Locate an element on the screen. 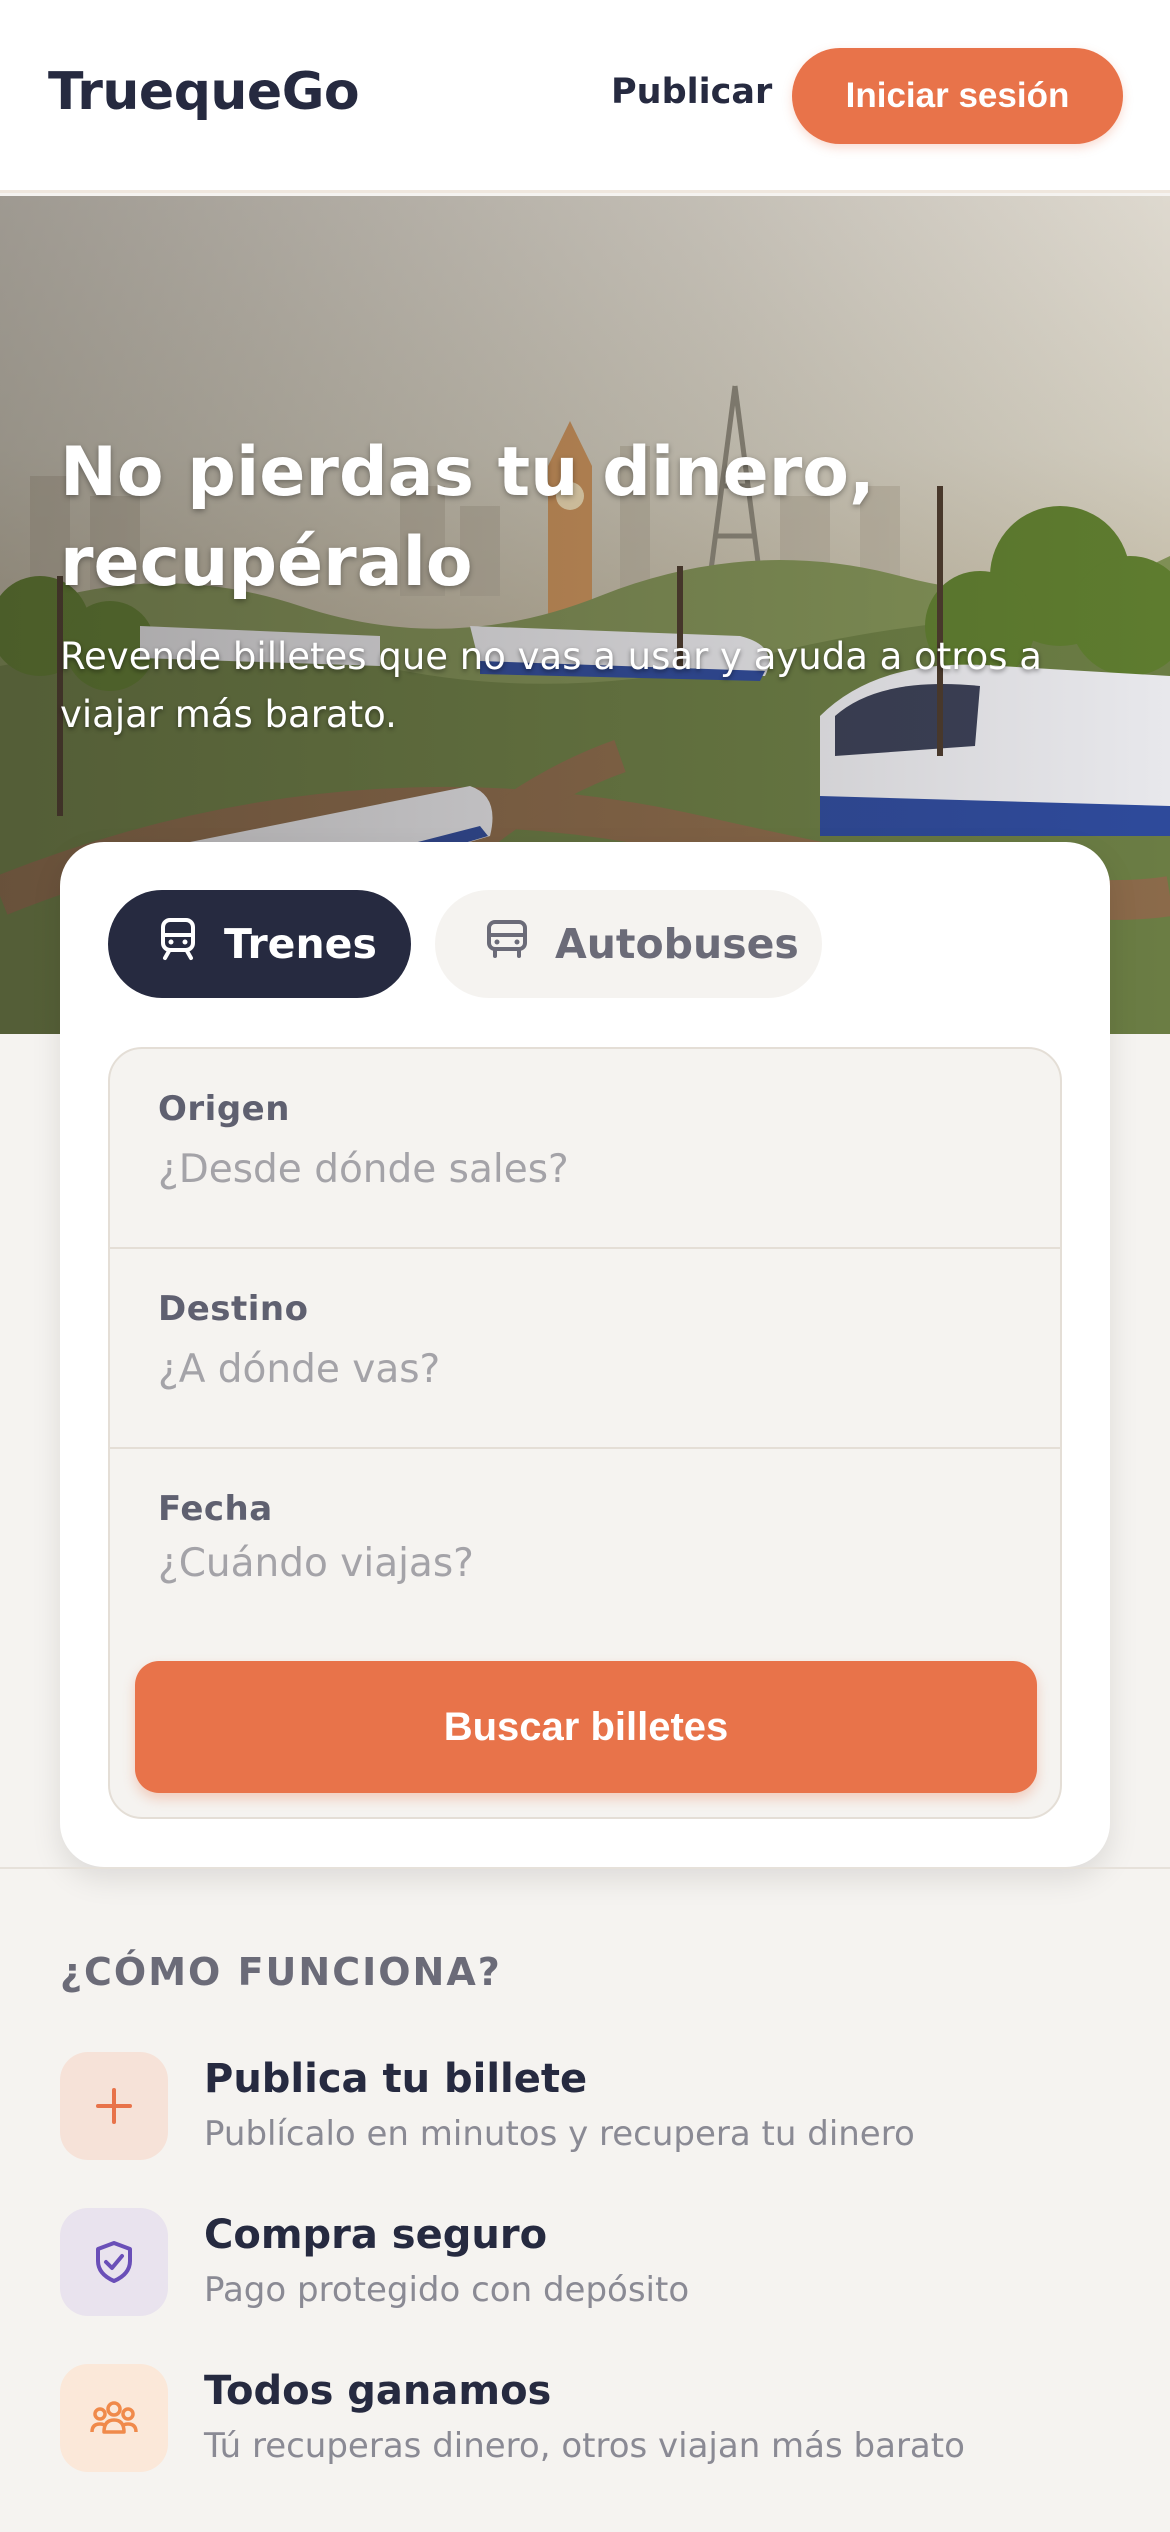 This screenshot has width=1170, height=2532. date-input is located at coordinates (583, 1563).